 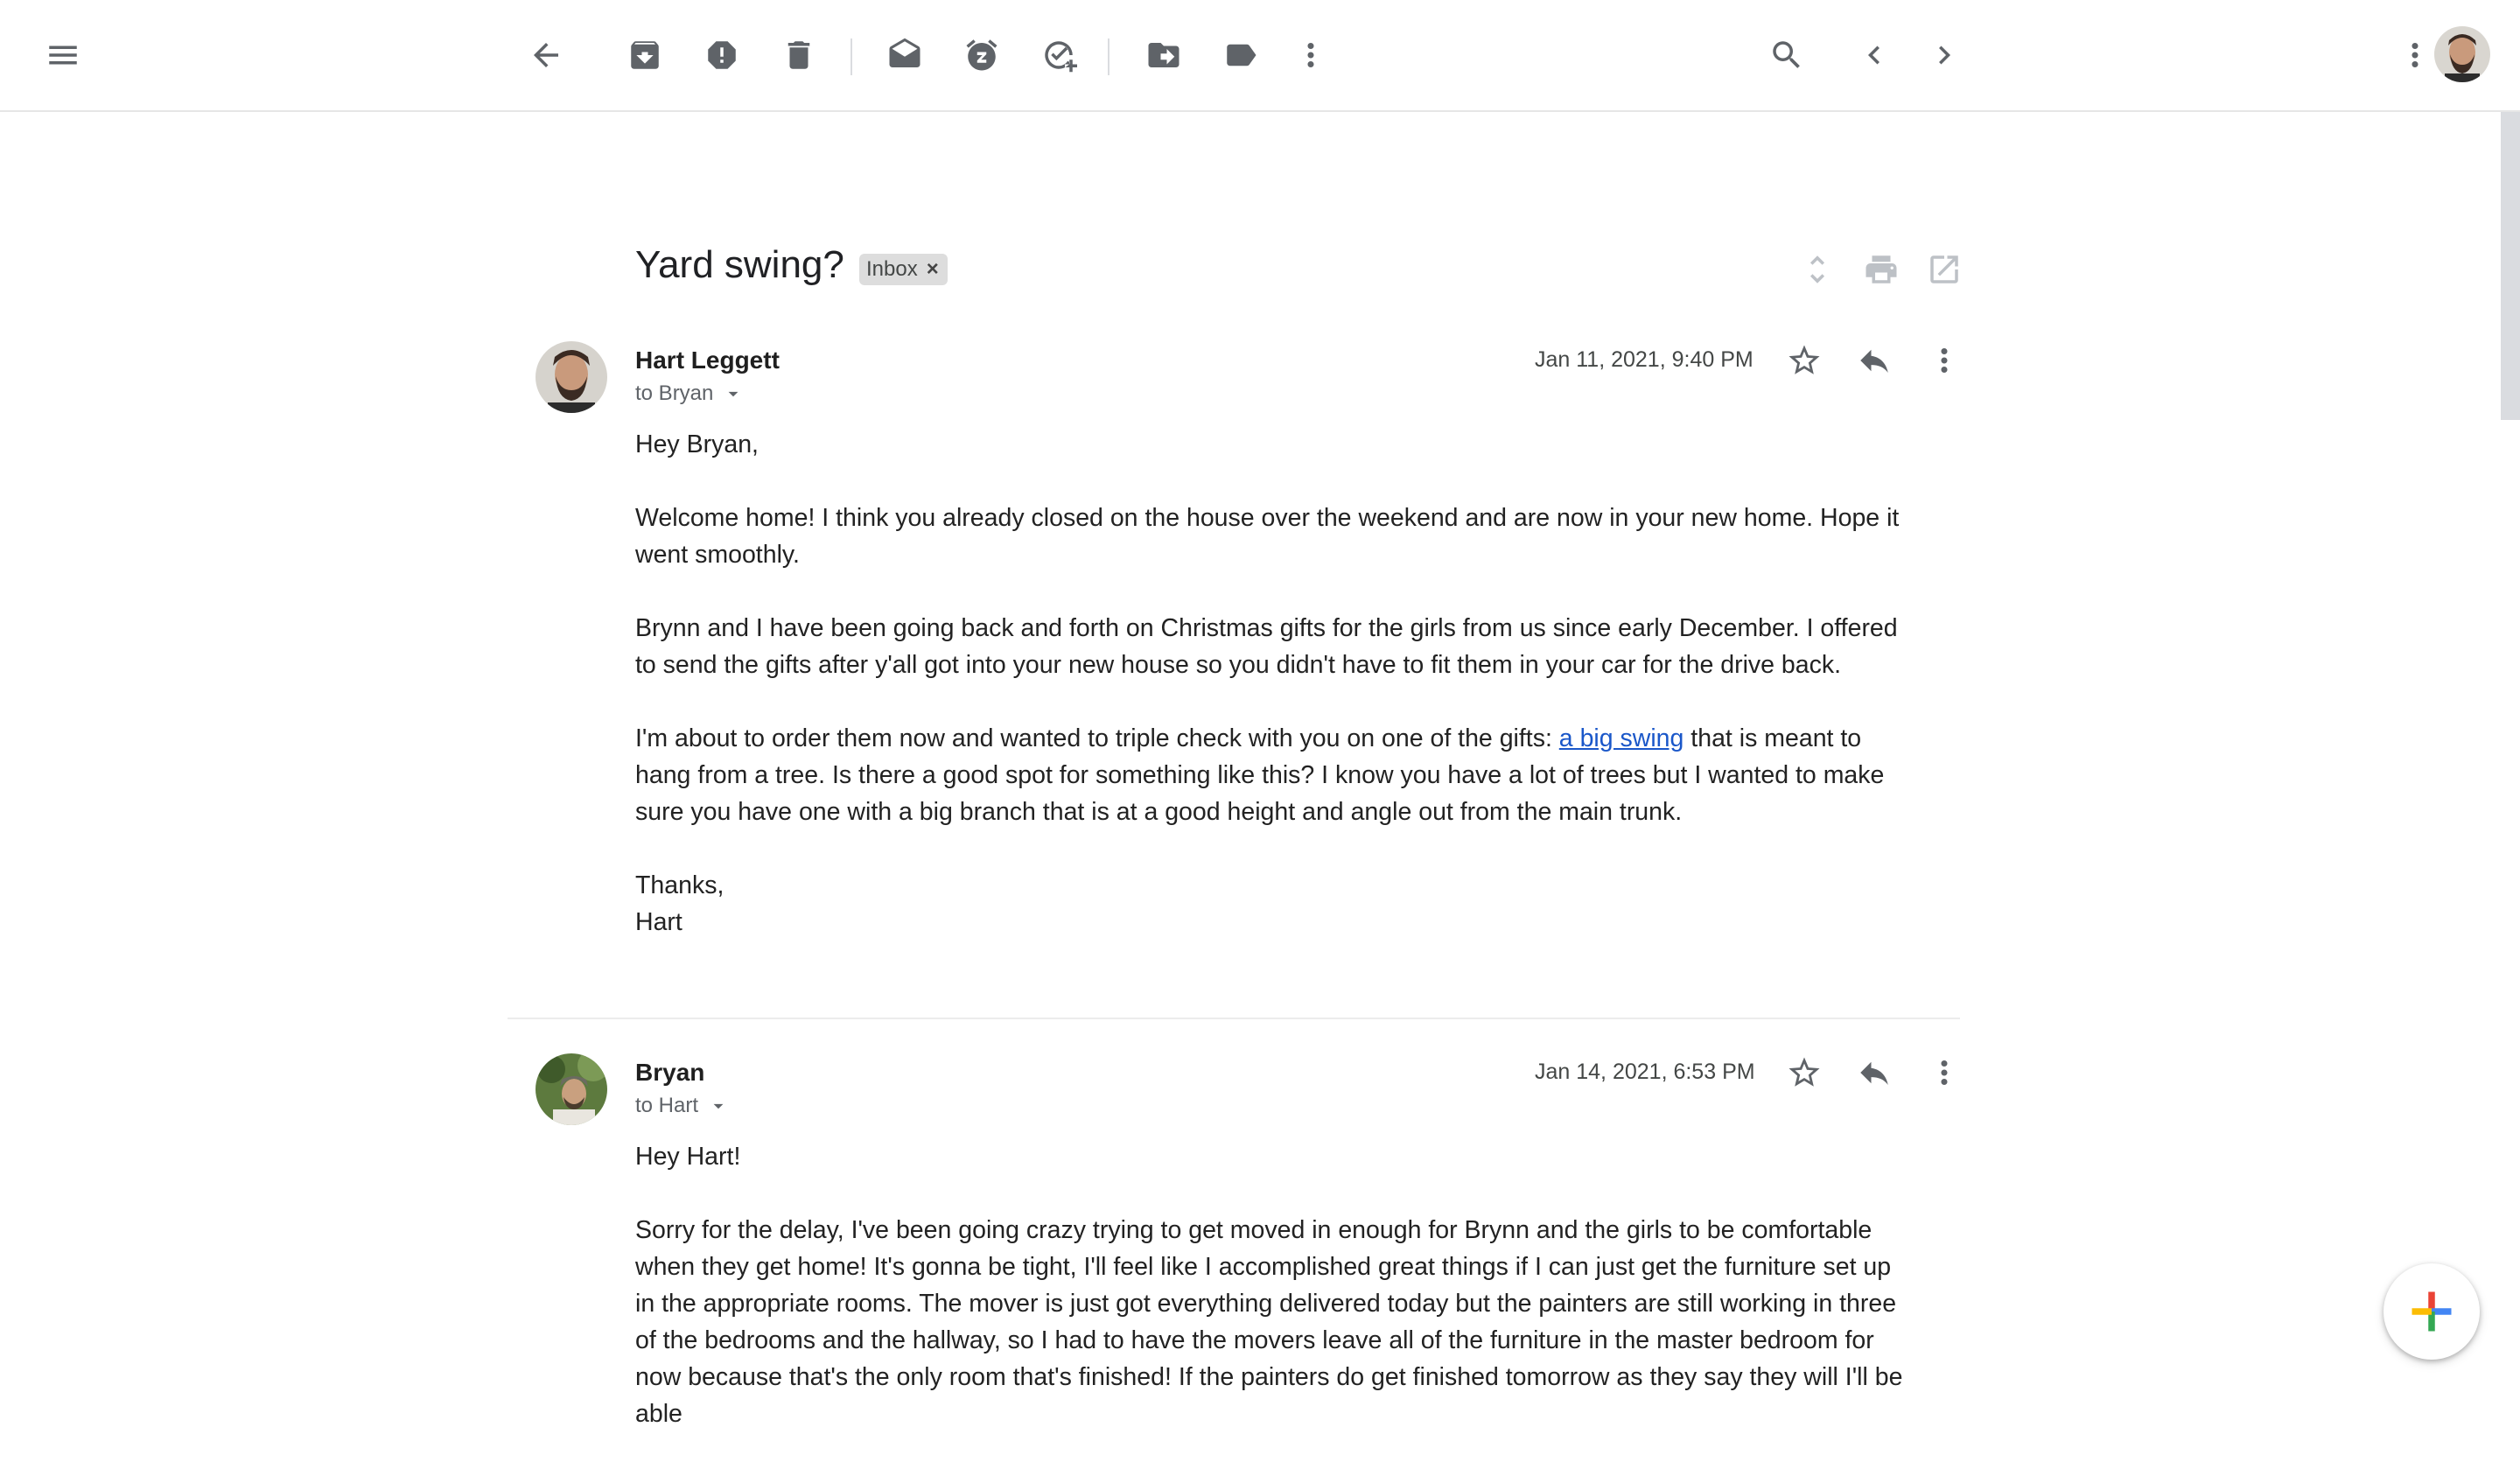 I want to click on signoff: Thanks,, so click(x=679, y=885).